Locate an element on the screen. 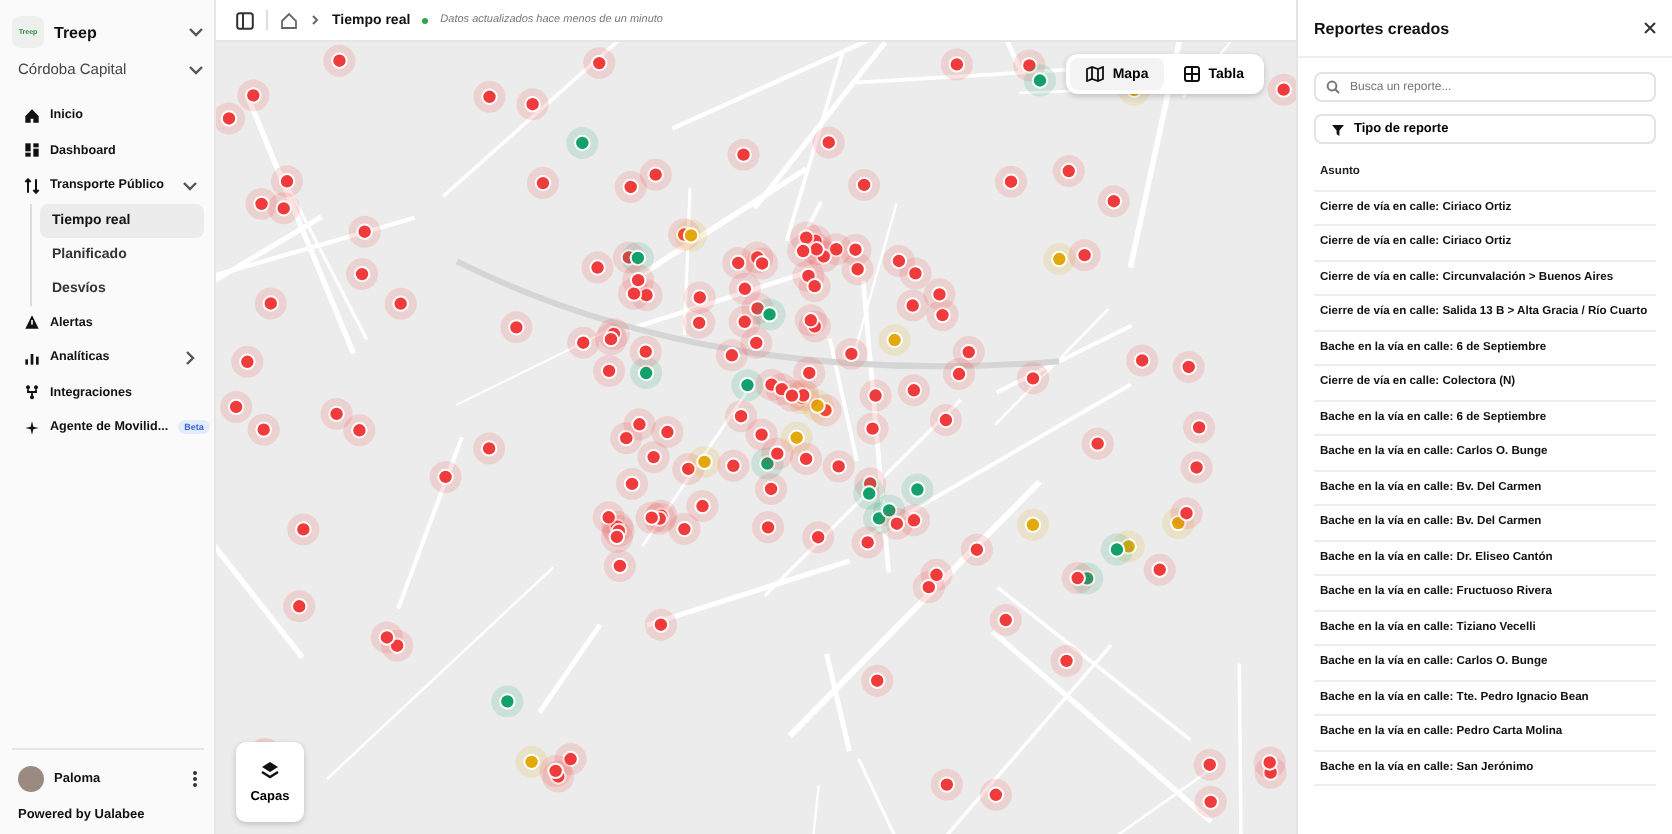 The height and width of the screenshot is (834, 1672). org-name: Treep is located at coordinates (75, 32).